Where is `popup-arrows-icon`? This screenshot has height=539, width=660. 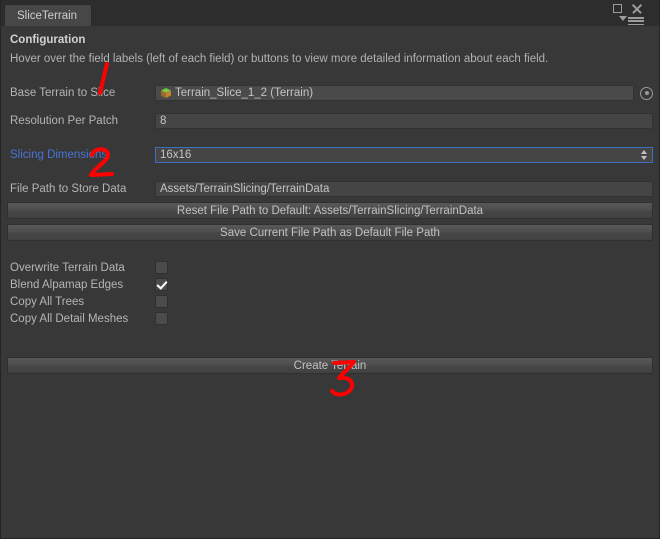
popup-arrows-icon is located at coordinates (644, 155).